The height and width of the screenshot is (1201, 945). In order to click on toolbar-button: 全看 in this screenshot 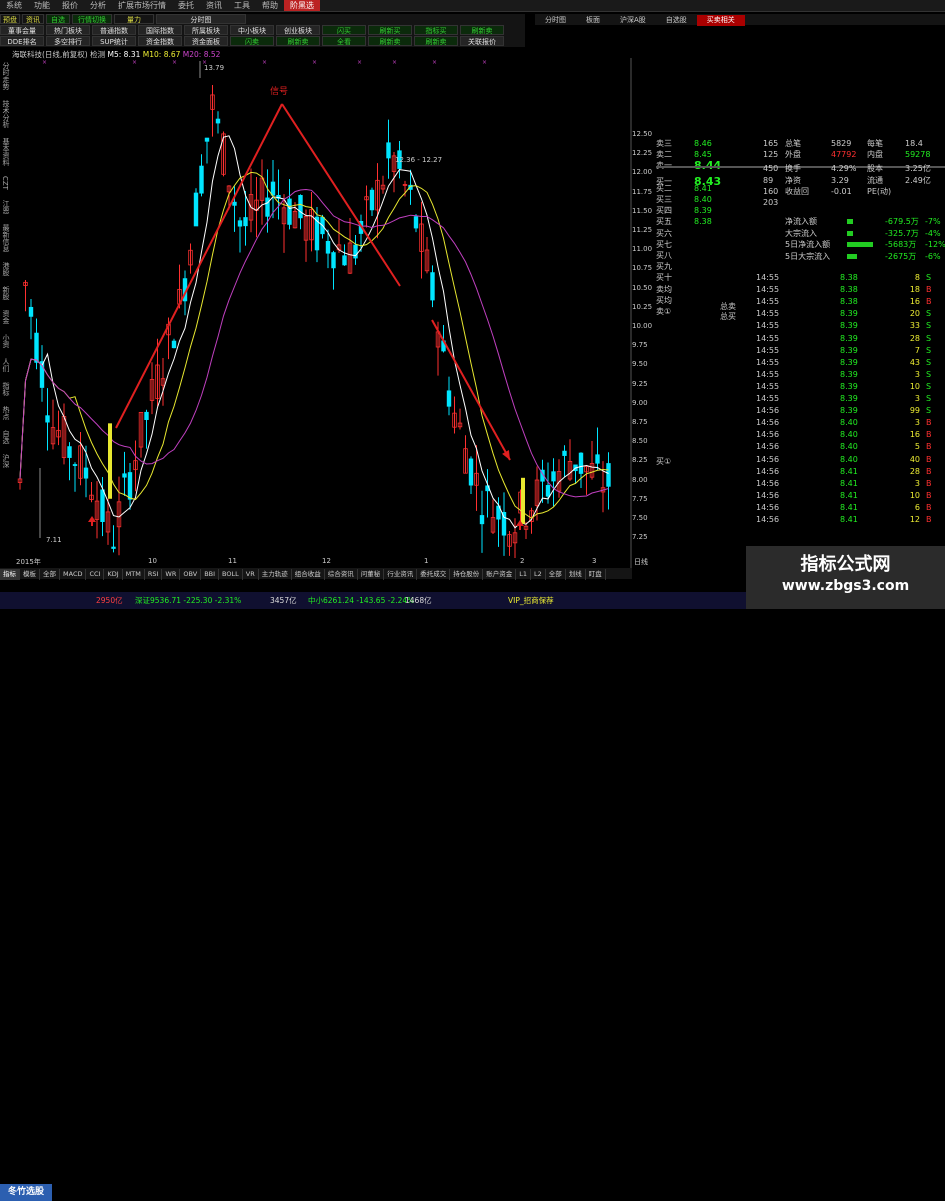, I will do `click(344, 41)`.